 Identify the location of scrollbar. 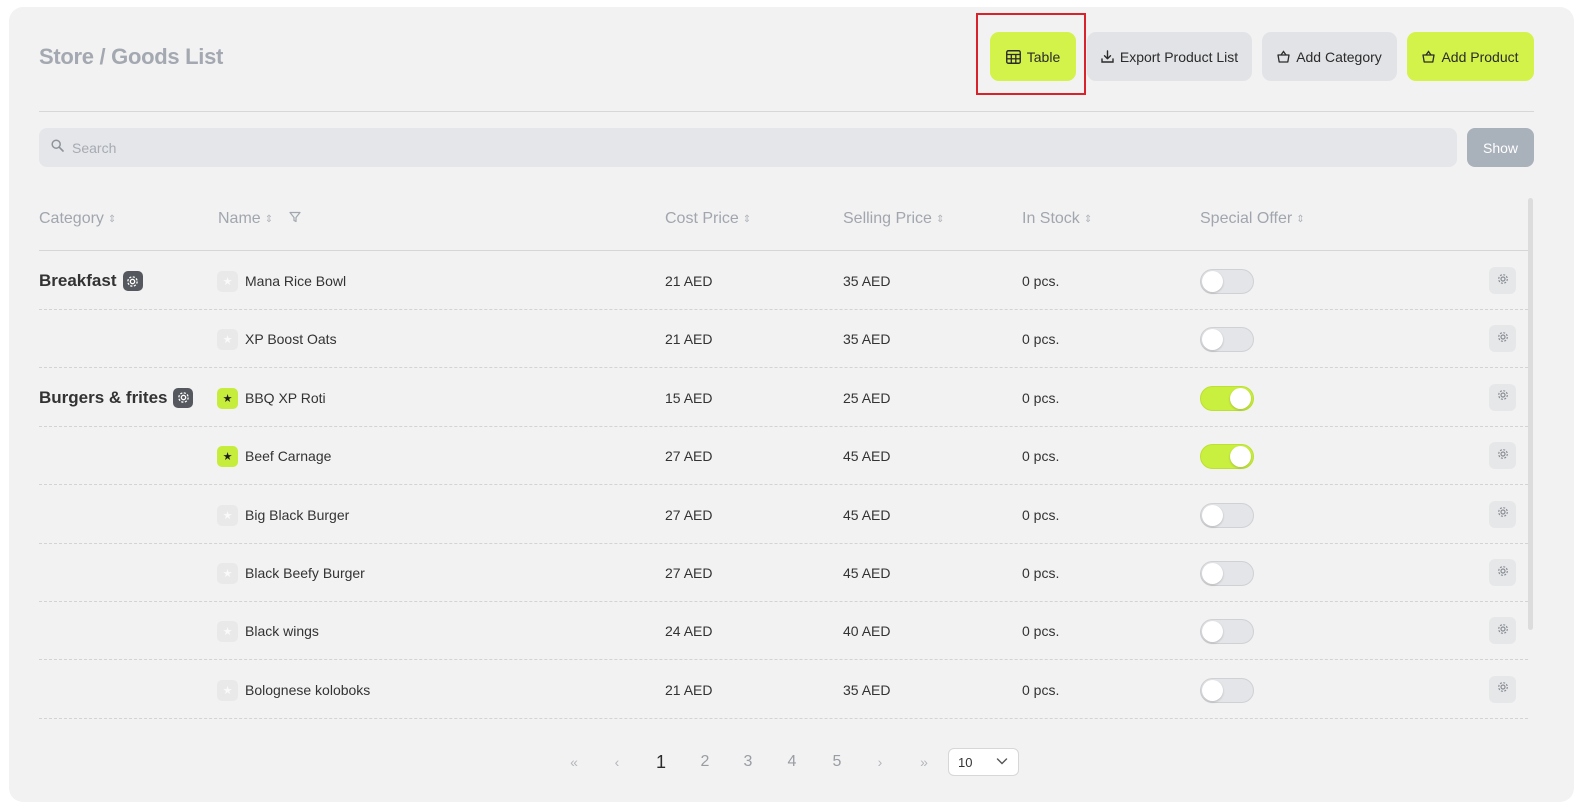
(1530, 414).